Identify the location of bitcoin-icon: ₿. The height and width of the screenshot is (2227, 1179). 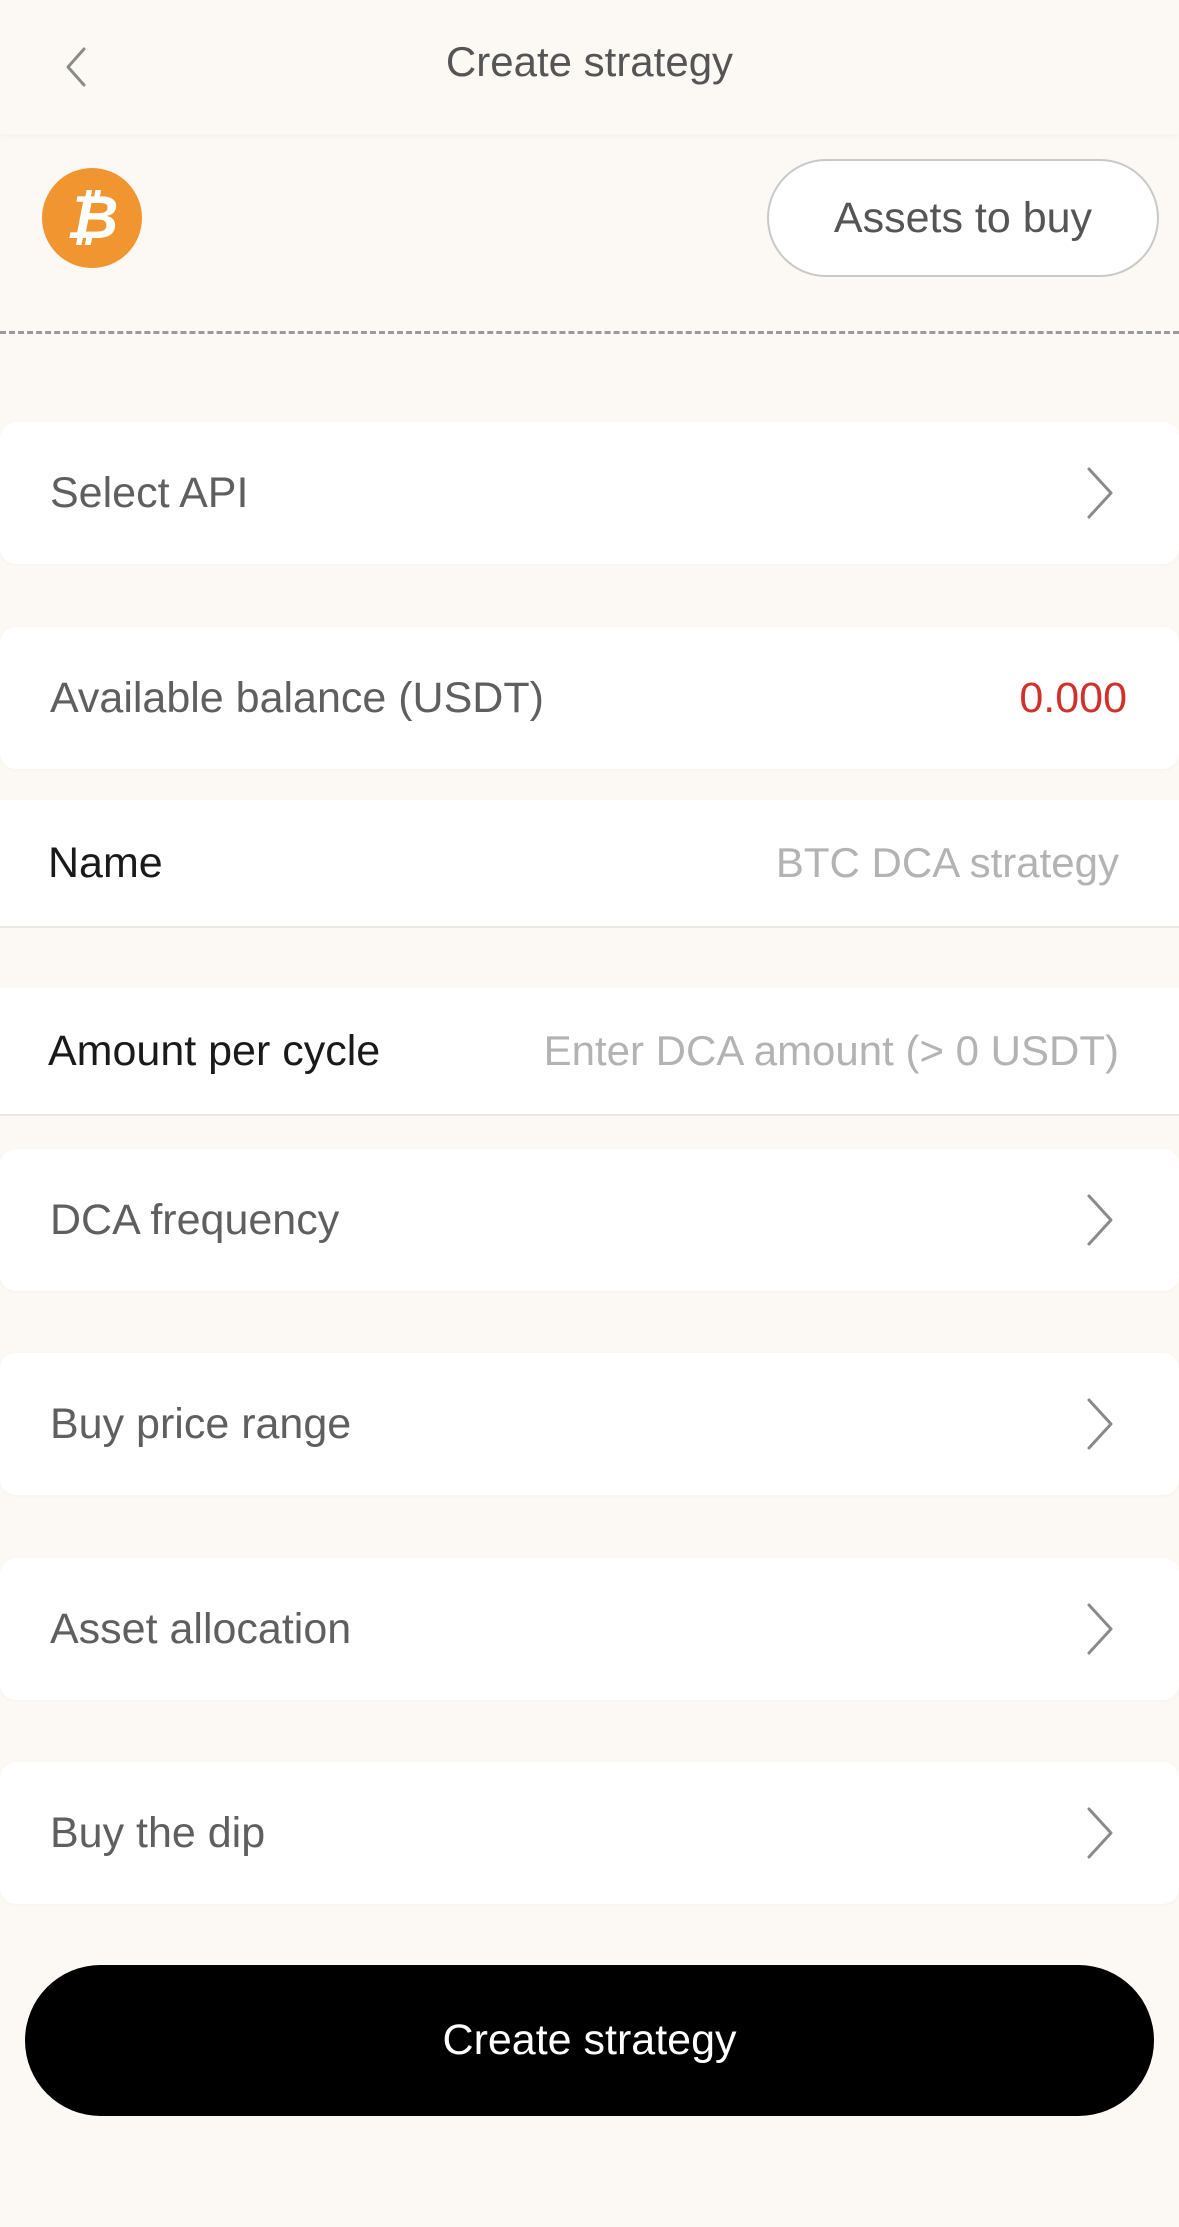
(92, 218).